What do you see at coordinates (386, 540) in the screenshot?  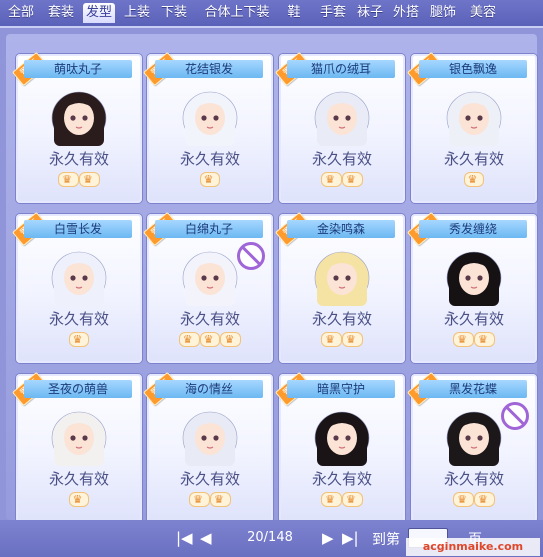 I see `goto-label: 到第` at bounding box center [386, 540].